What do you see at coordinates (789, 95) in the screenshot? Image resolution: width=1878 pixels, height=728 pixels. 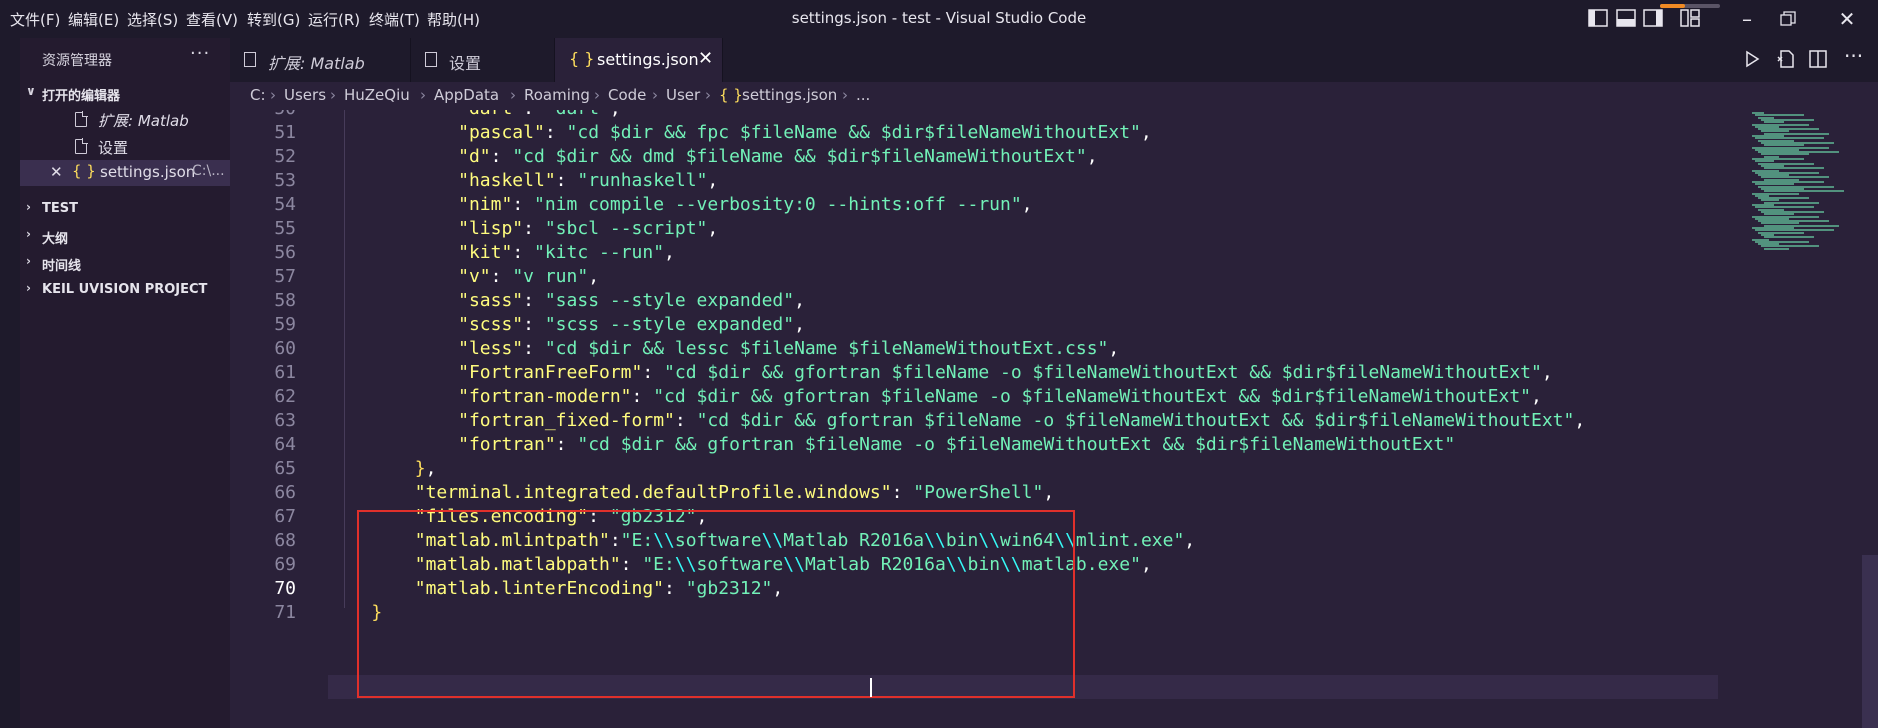 I see `breadcrumb-item: settings.json` at bounding box center [789, 95].